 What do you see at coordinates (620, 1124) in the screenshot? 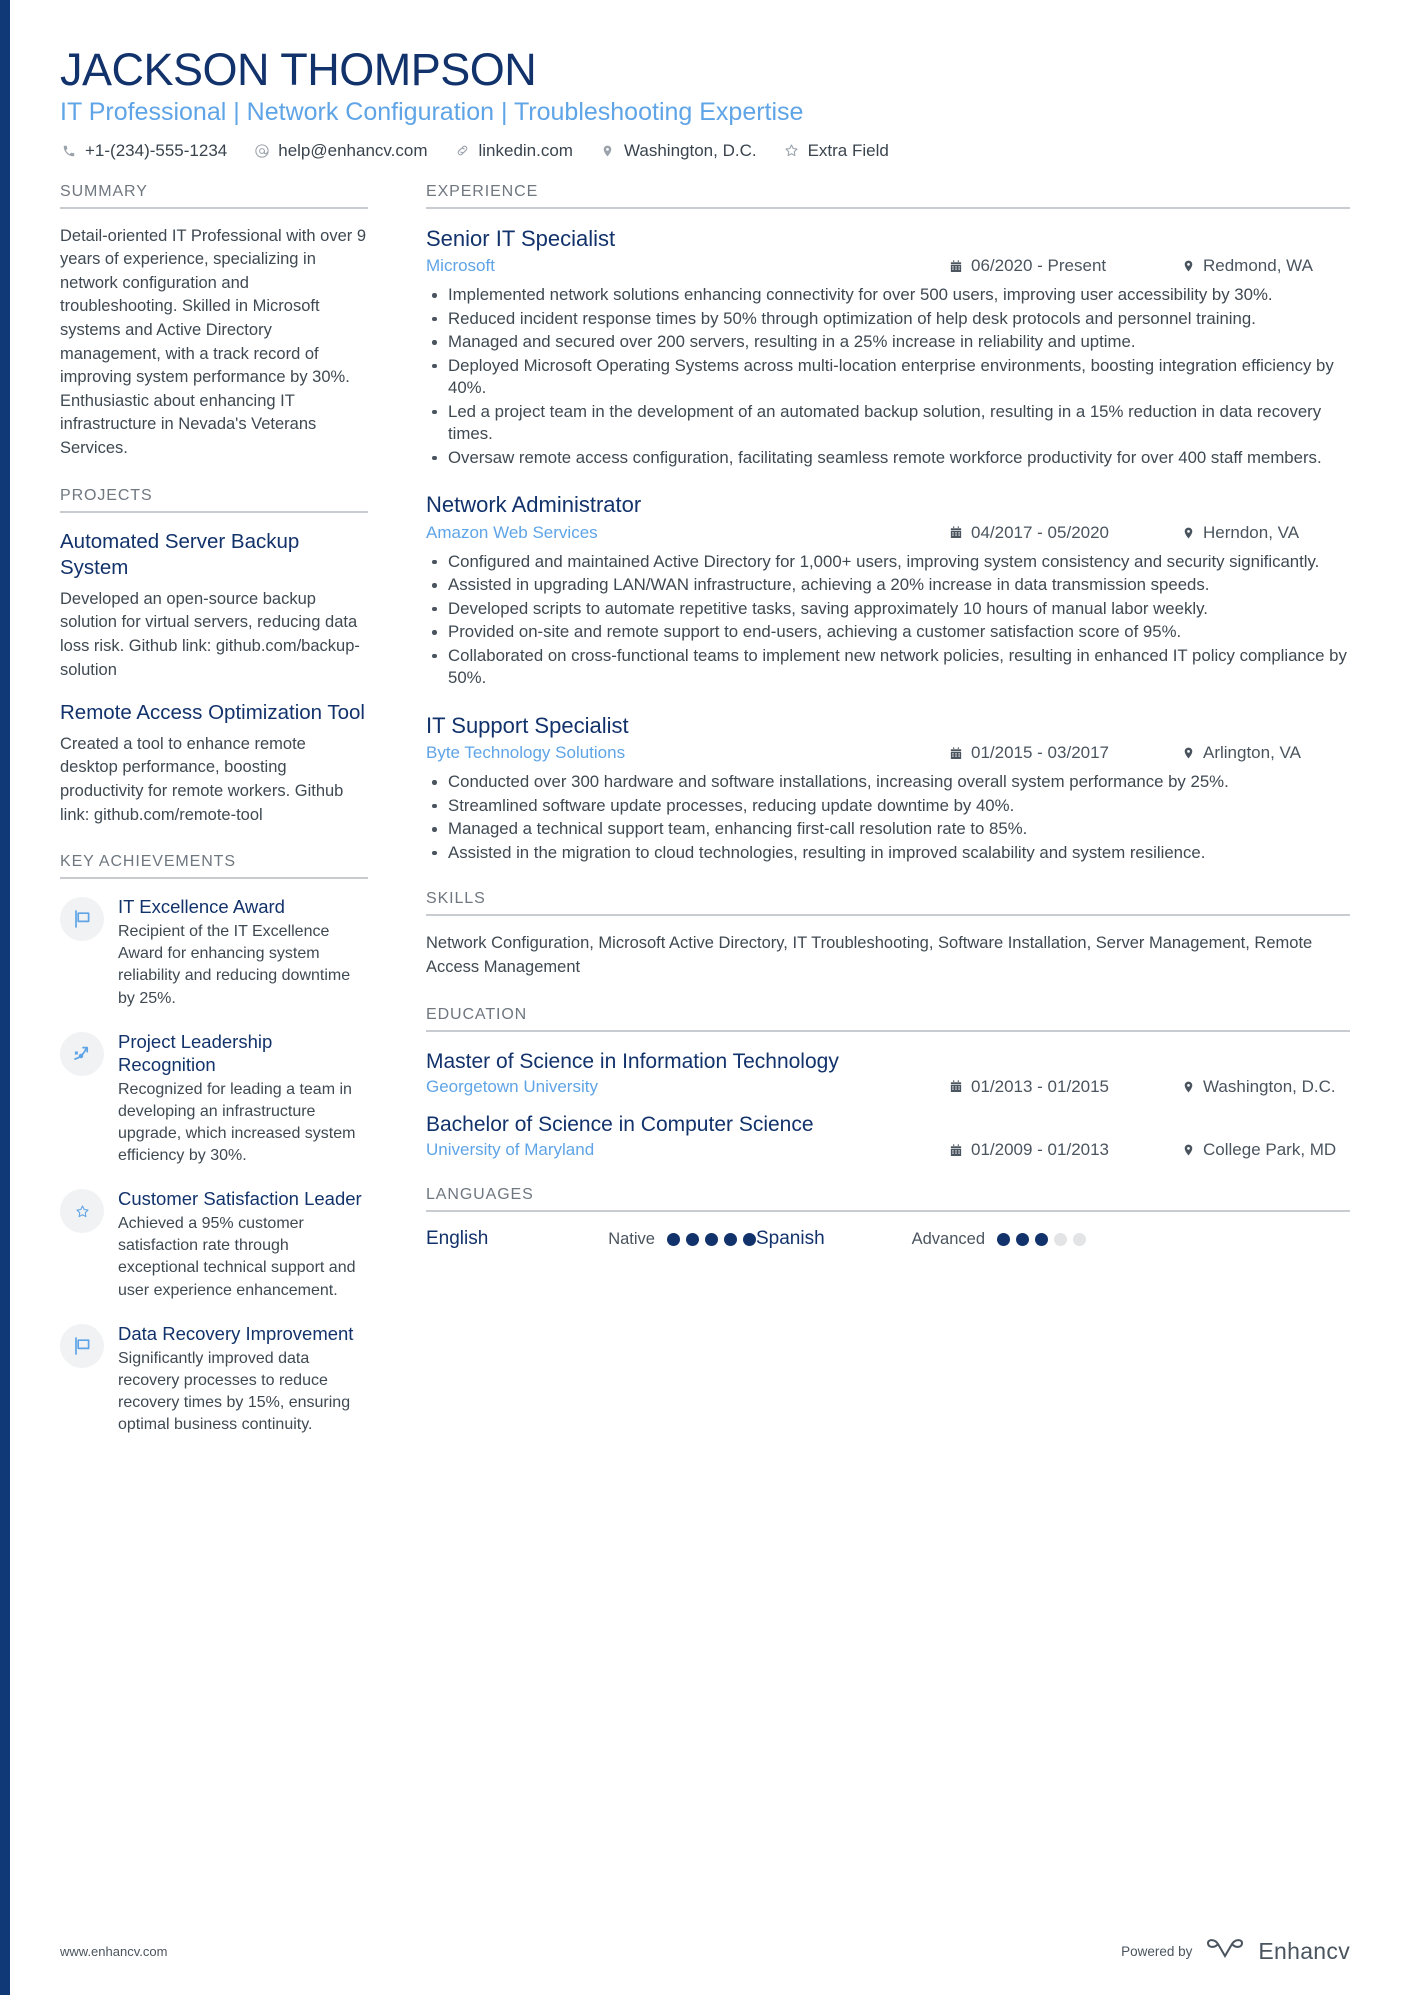
I see `education-degree: Bachelor of Science in Computer Science` at bounding box center [620, 1124].